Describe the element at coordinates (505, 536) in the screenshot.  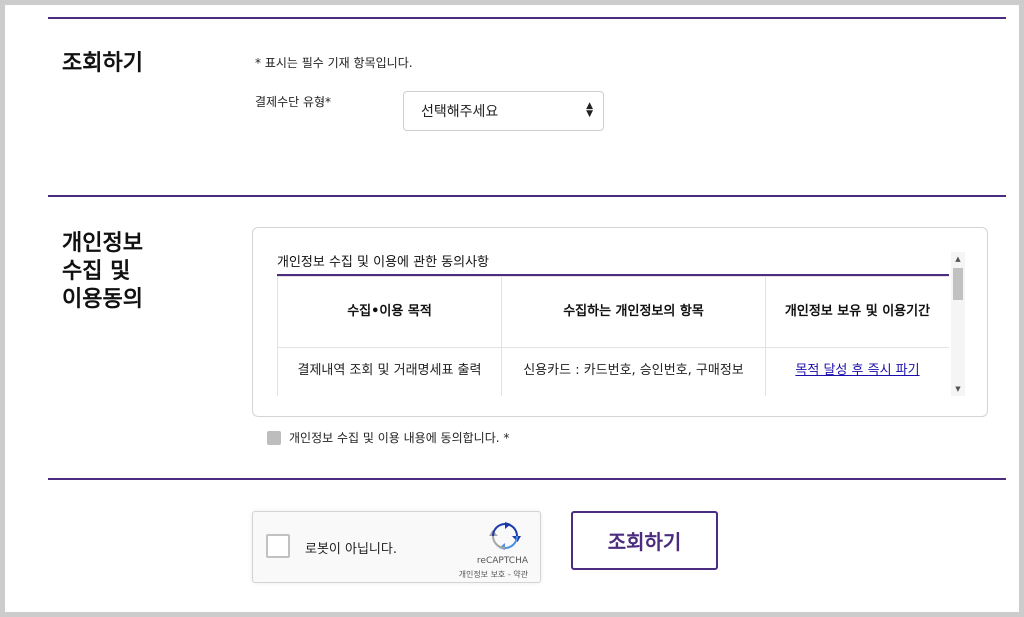
I see `recaptcha-logo-icon` at that location.